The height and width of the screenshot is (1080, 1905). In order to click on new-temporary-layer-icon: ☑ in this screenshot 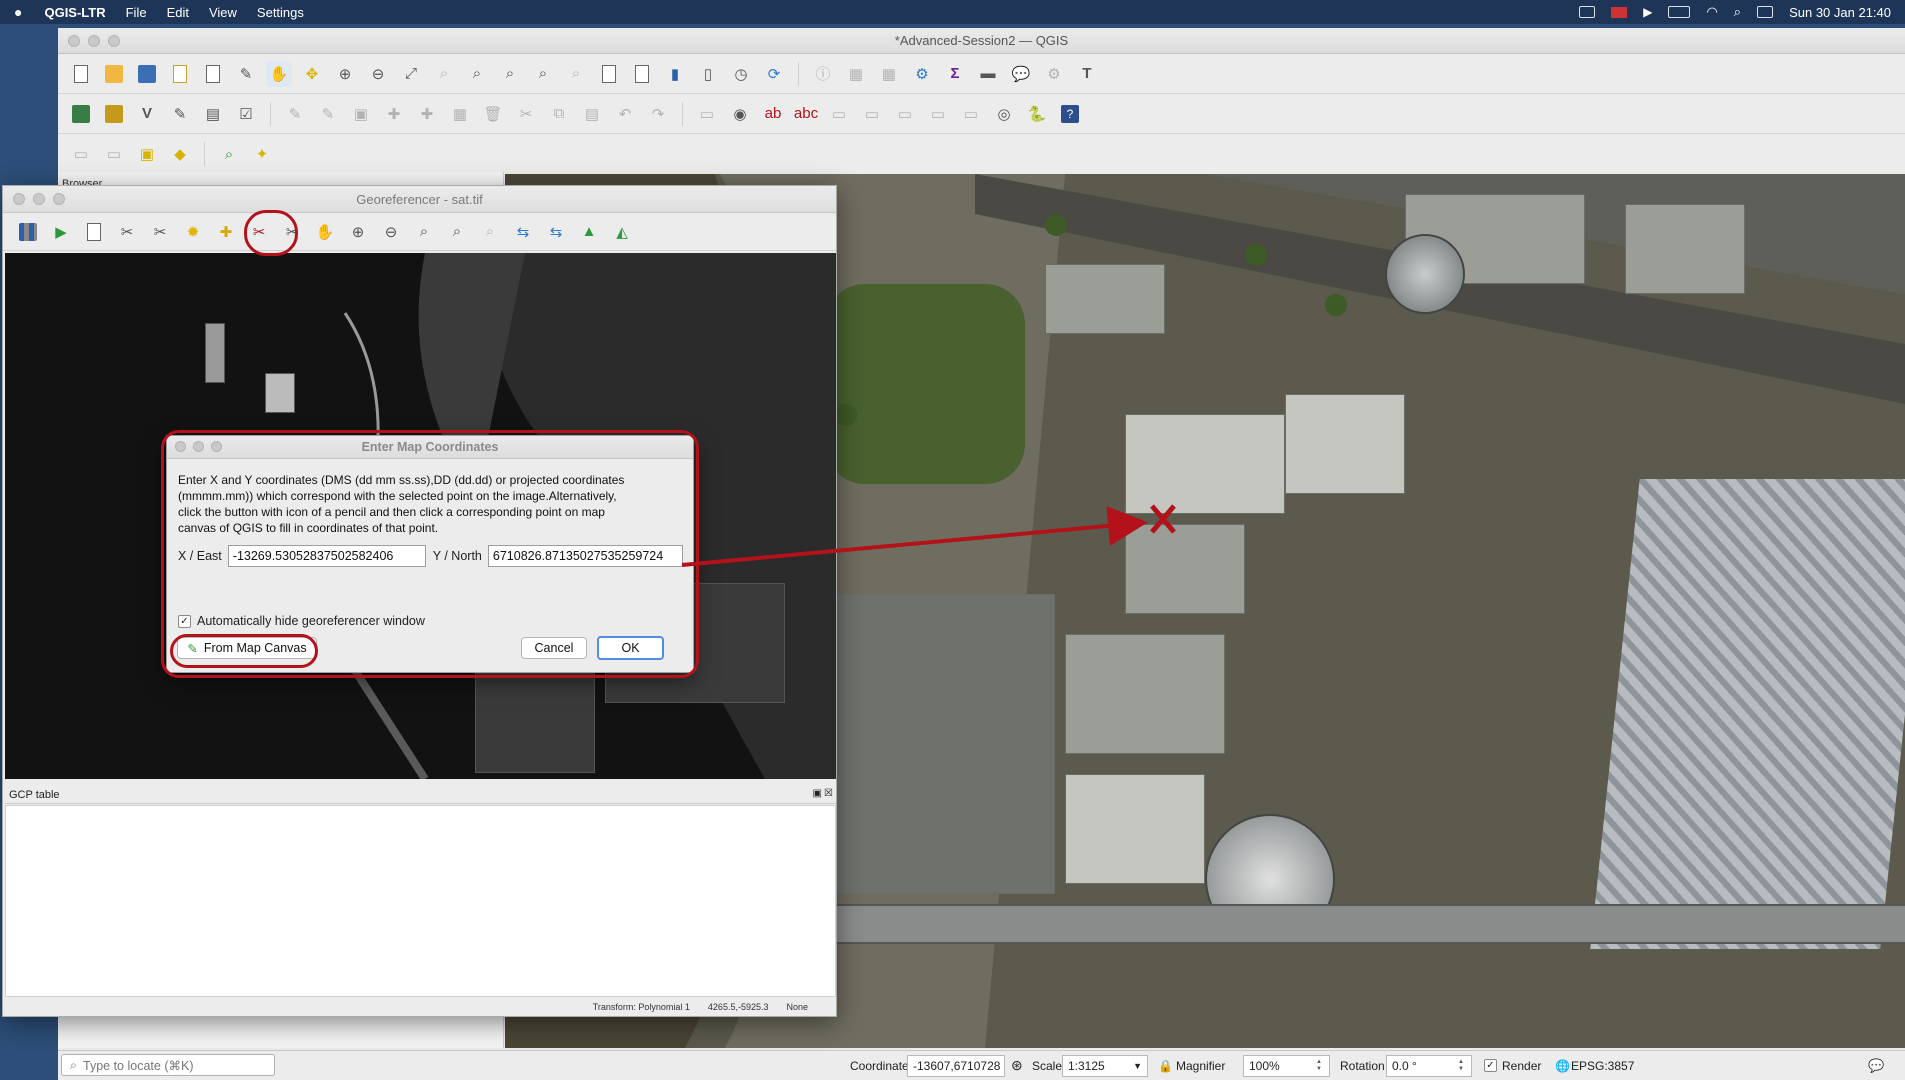, I will do `click(246, 114)`.